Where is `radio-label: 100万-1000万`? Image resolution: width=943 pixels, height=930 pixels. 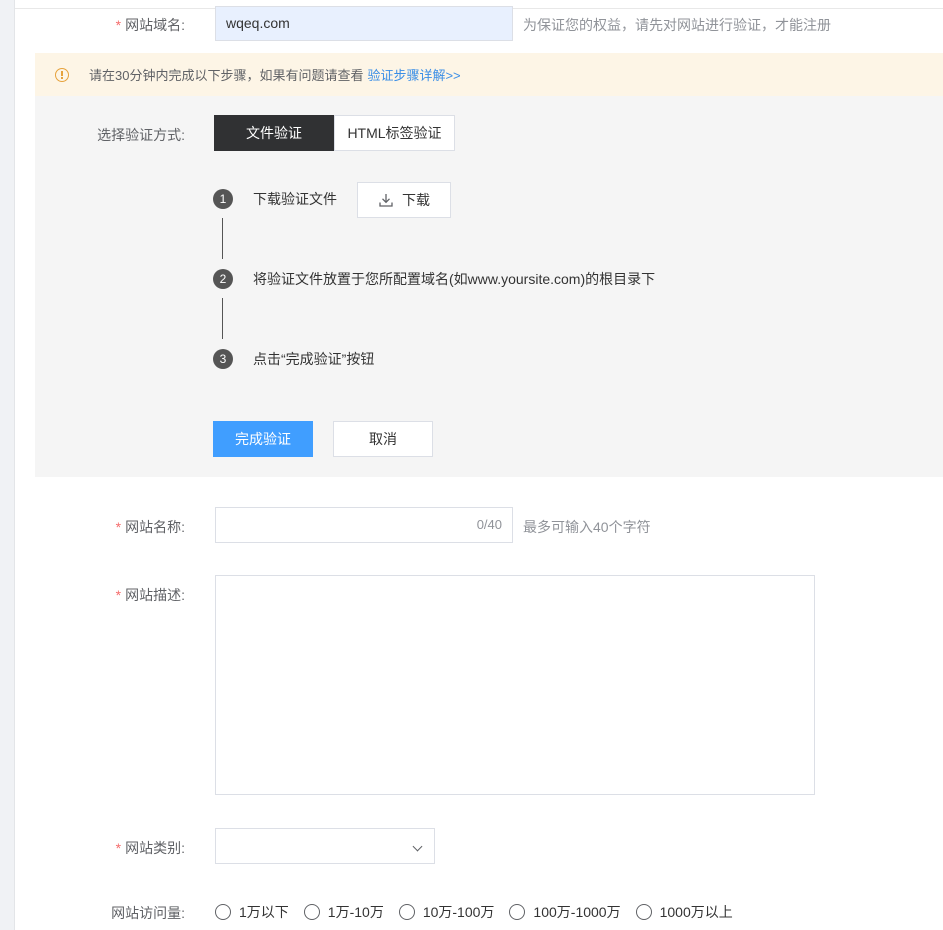 radio-label: 100万-1000万 is located at coordinates (577, 912).